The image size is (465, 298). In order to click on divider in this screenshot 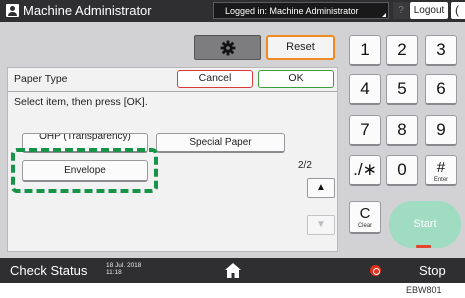, I will do `click(172, 91)`.